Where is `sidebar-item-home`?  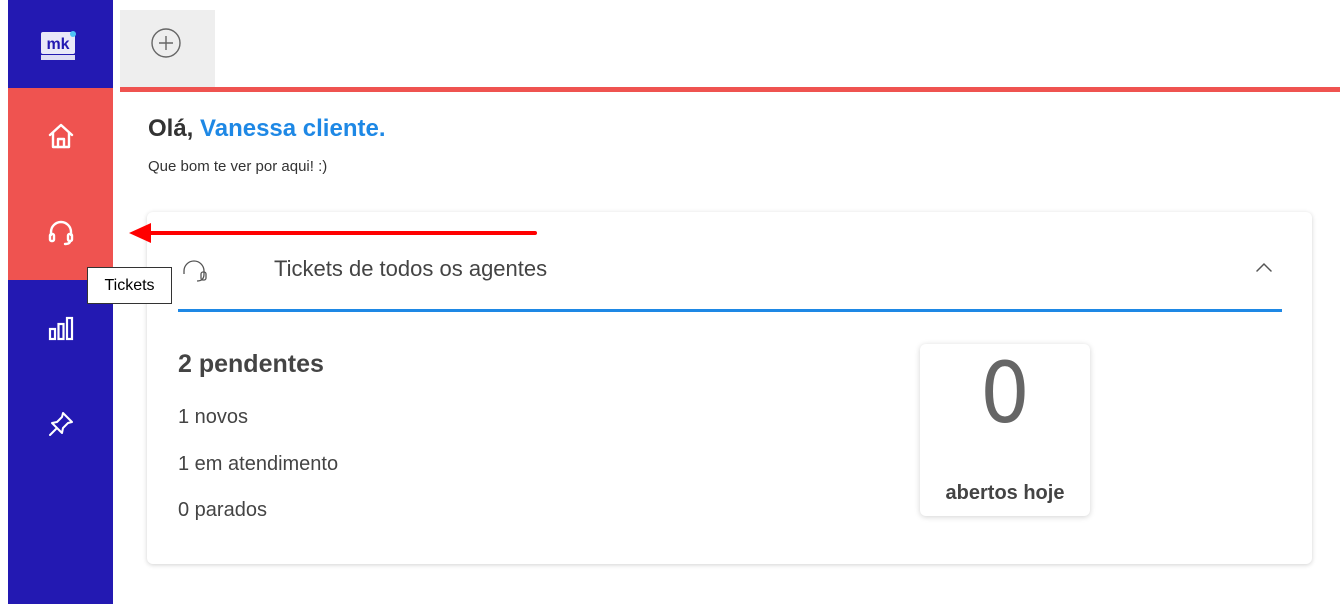 sidebar-item-home is located at coordinates (60, 136).